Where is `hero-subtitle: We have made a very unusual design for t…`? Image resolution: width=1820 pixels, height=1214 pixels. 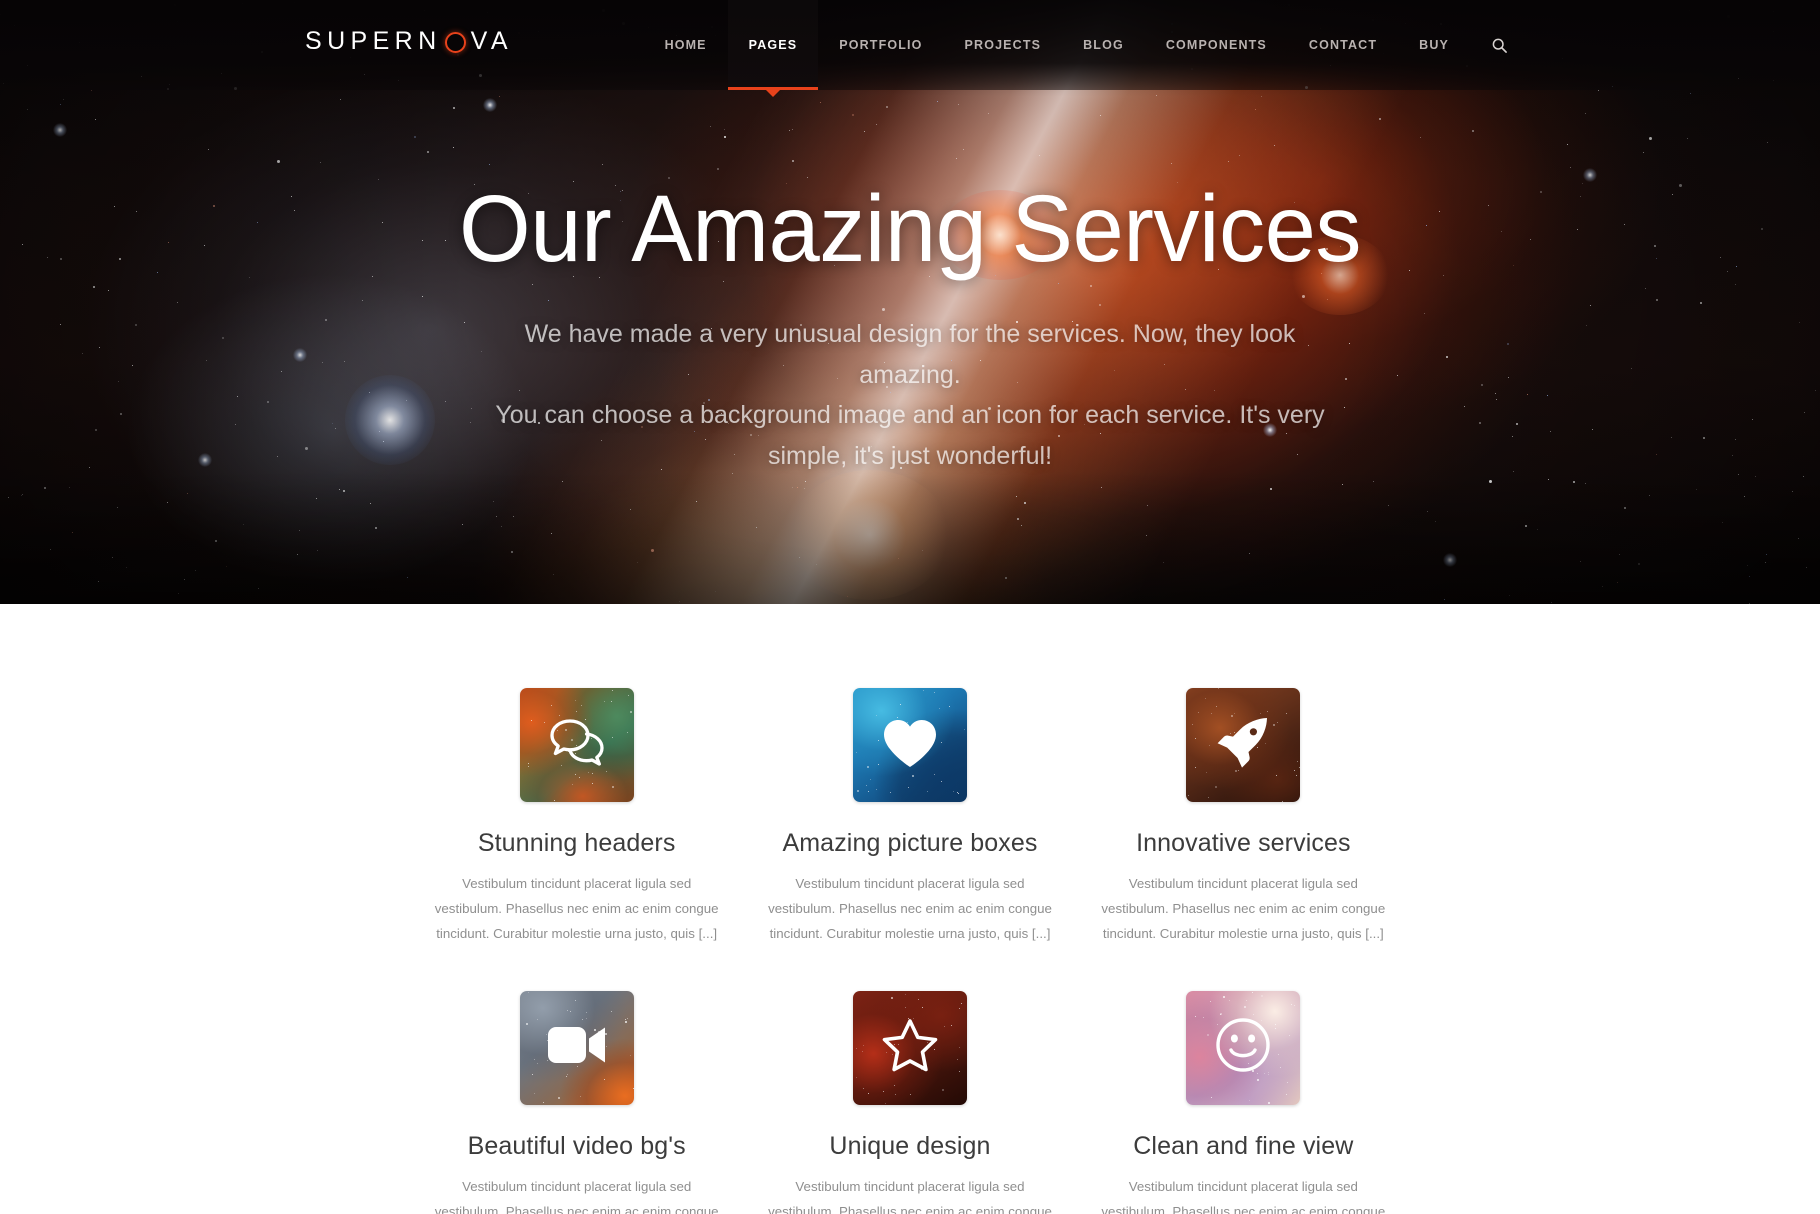
hero-subtitle: We have made a very unusual design for t… is located at coordinates (910, 395).